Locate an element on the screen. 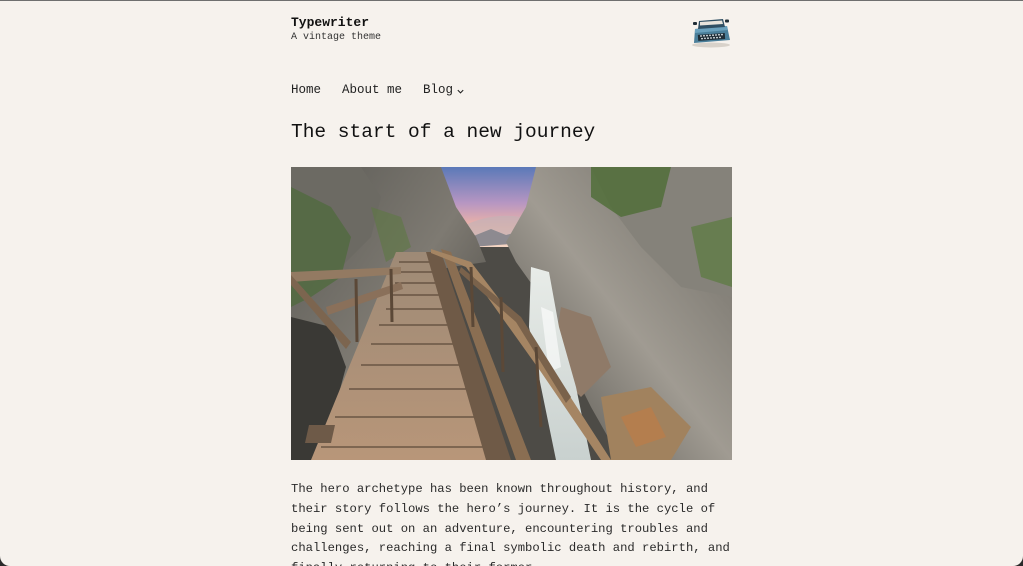 The height and width of the screenshot is (566, 1023). post-title: The start of a new journey is located at coordinates (443, 132).